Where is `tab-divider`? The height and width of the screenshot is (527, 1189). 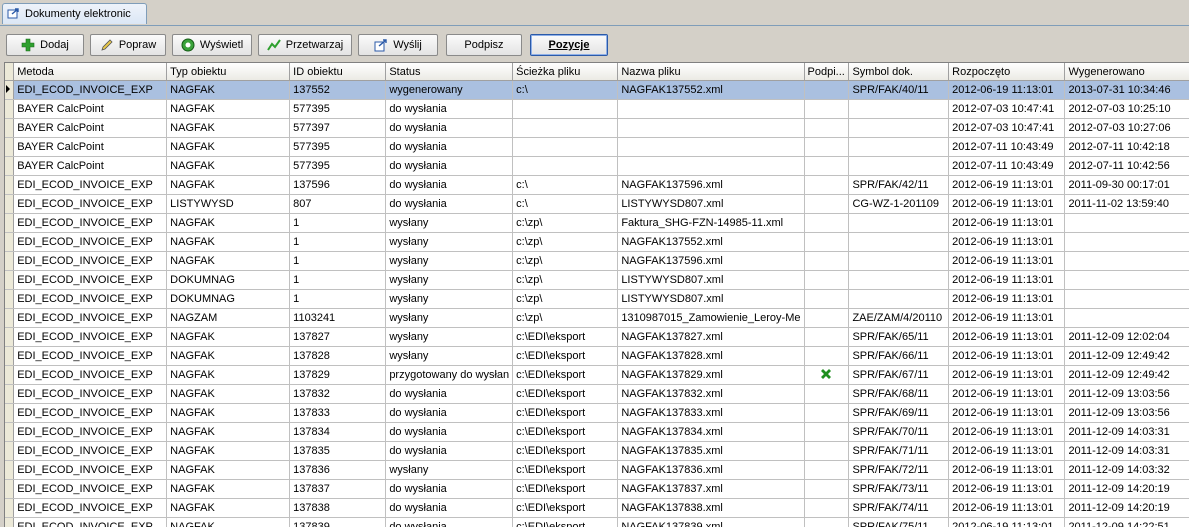
tab-divider is located at coordinates (594, 25).